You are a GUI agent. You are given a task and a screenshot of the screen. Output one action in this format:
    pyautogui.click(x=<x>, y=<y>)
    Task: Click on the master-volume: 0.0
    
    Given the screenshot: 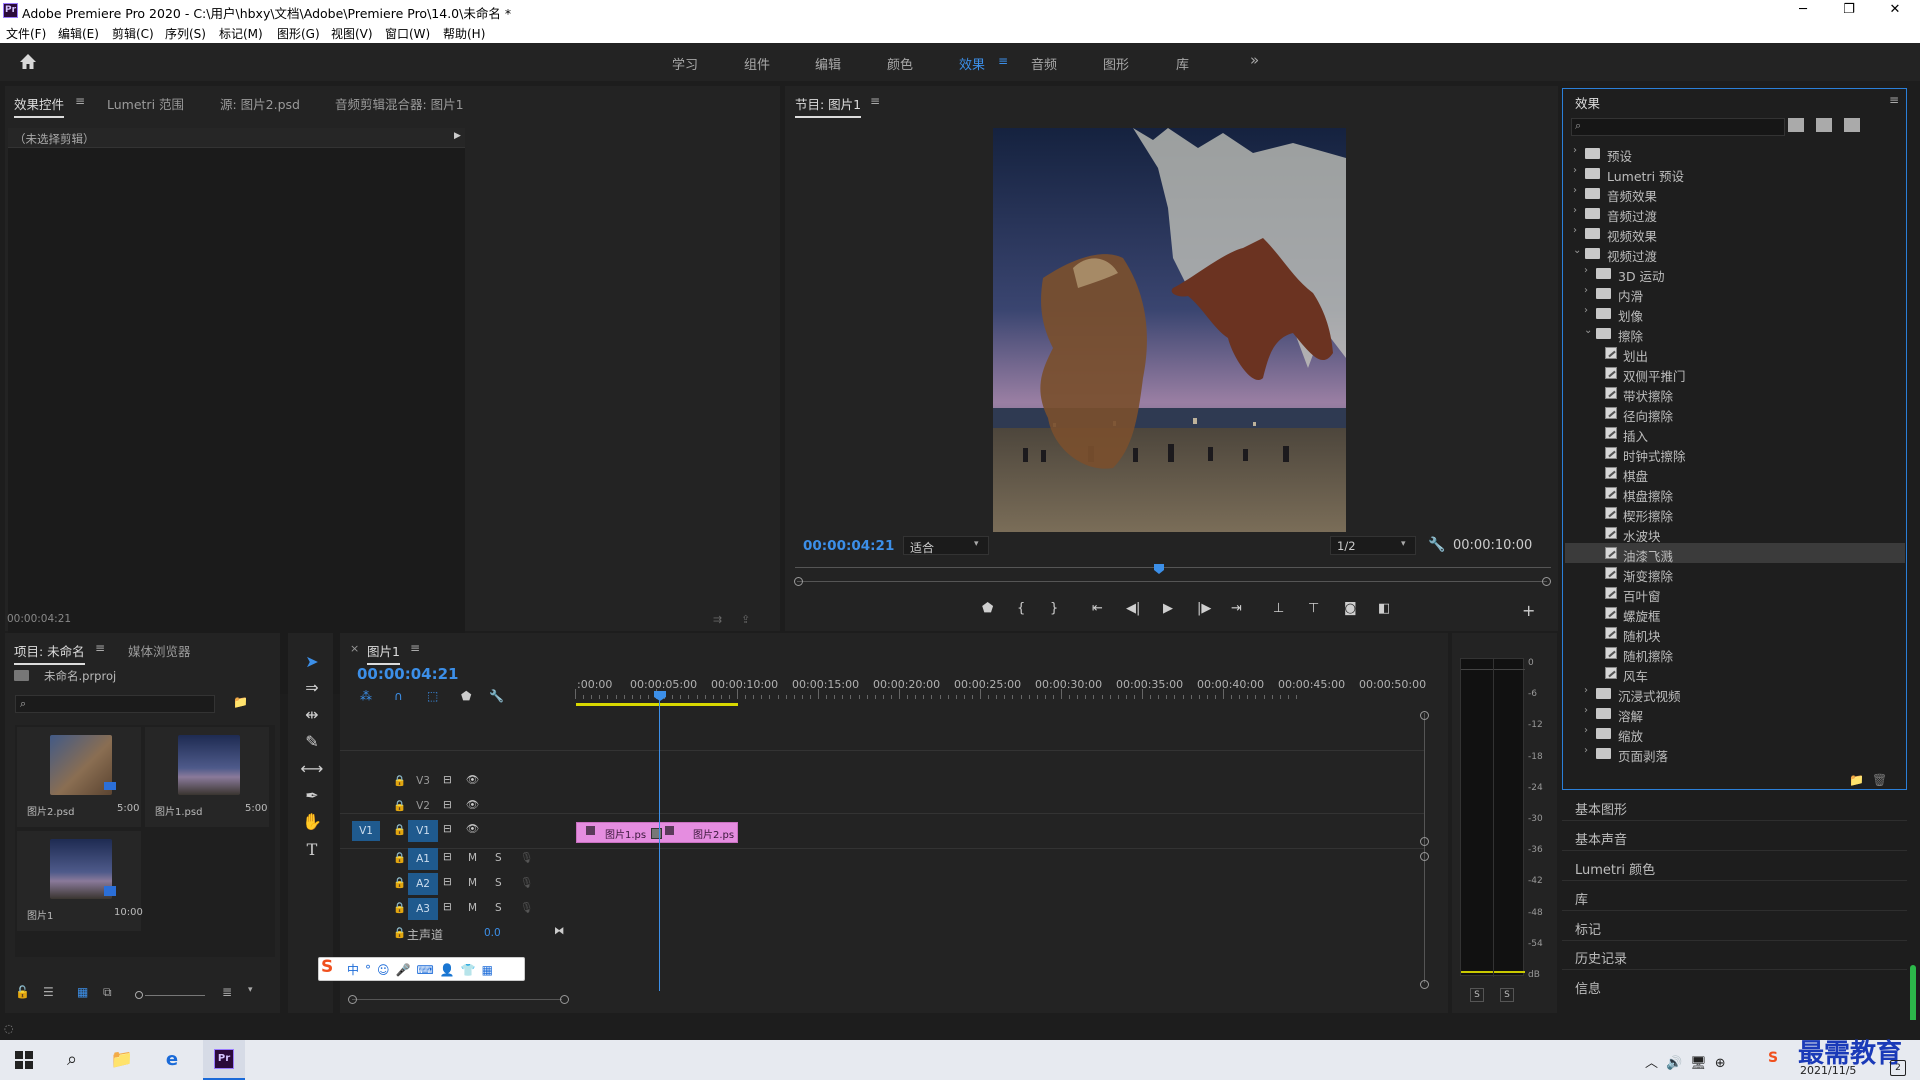 What is the action you would take?
    pyautogui.click(x=492, y=933)
    